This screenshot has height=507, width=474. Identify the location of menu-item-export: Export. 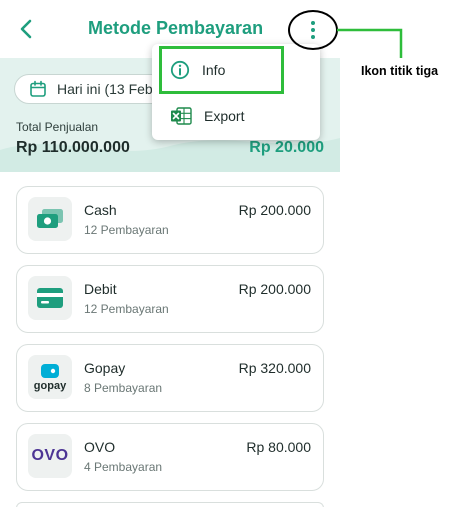
(236, 116).